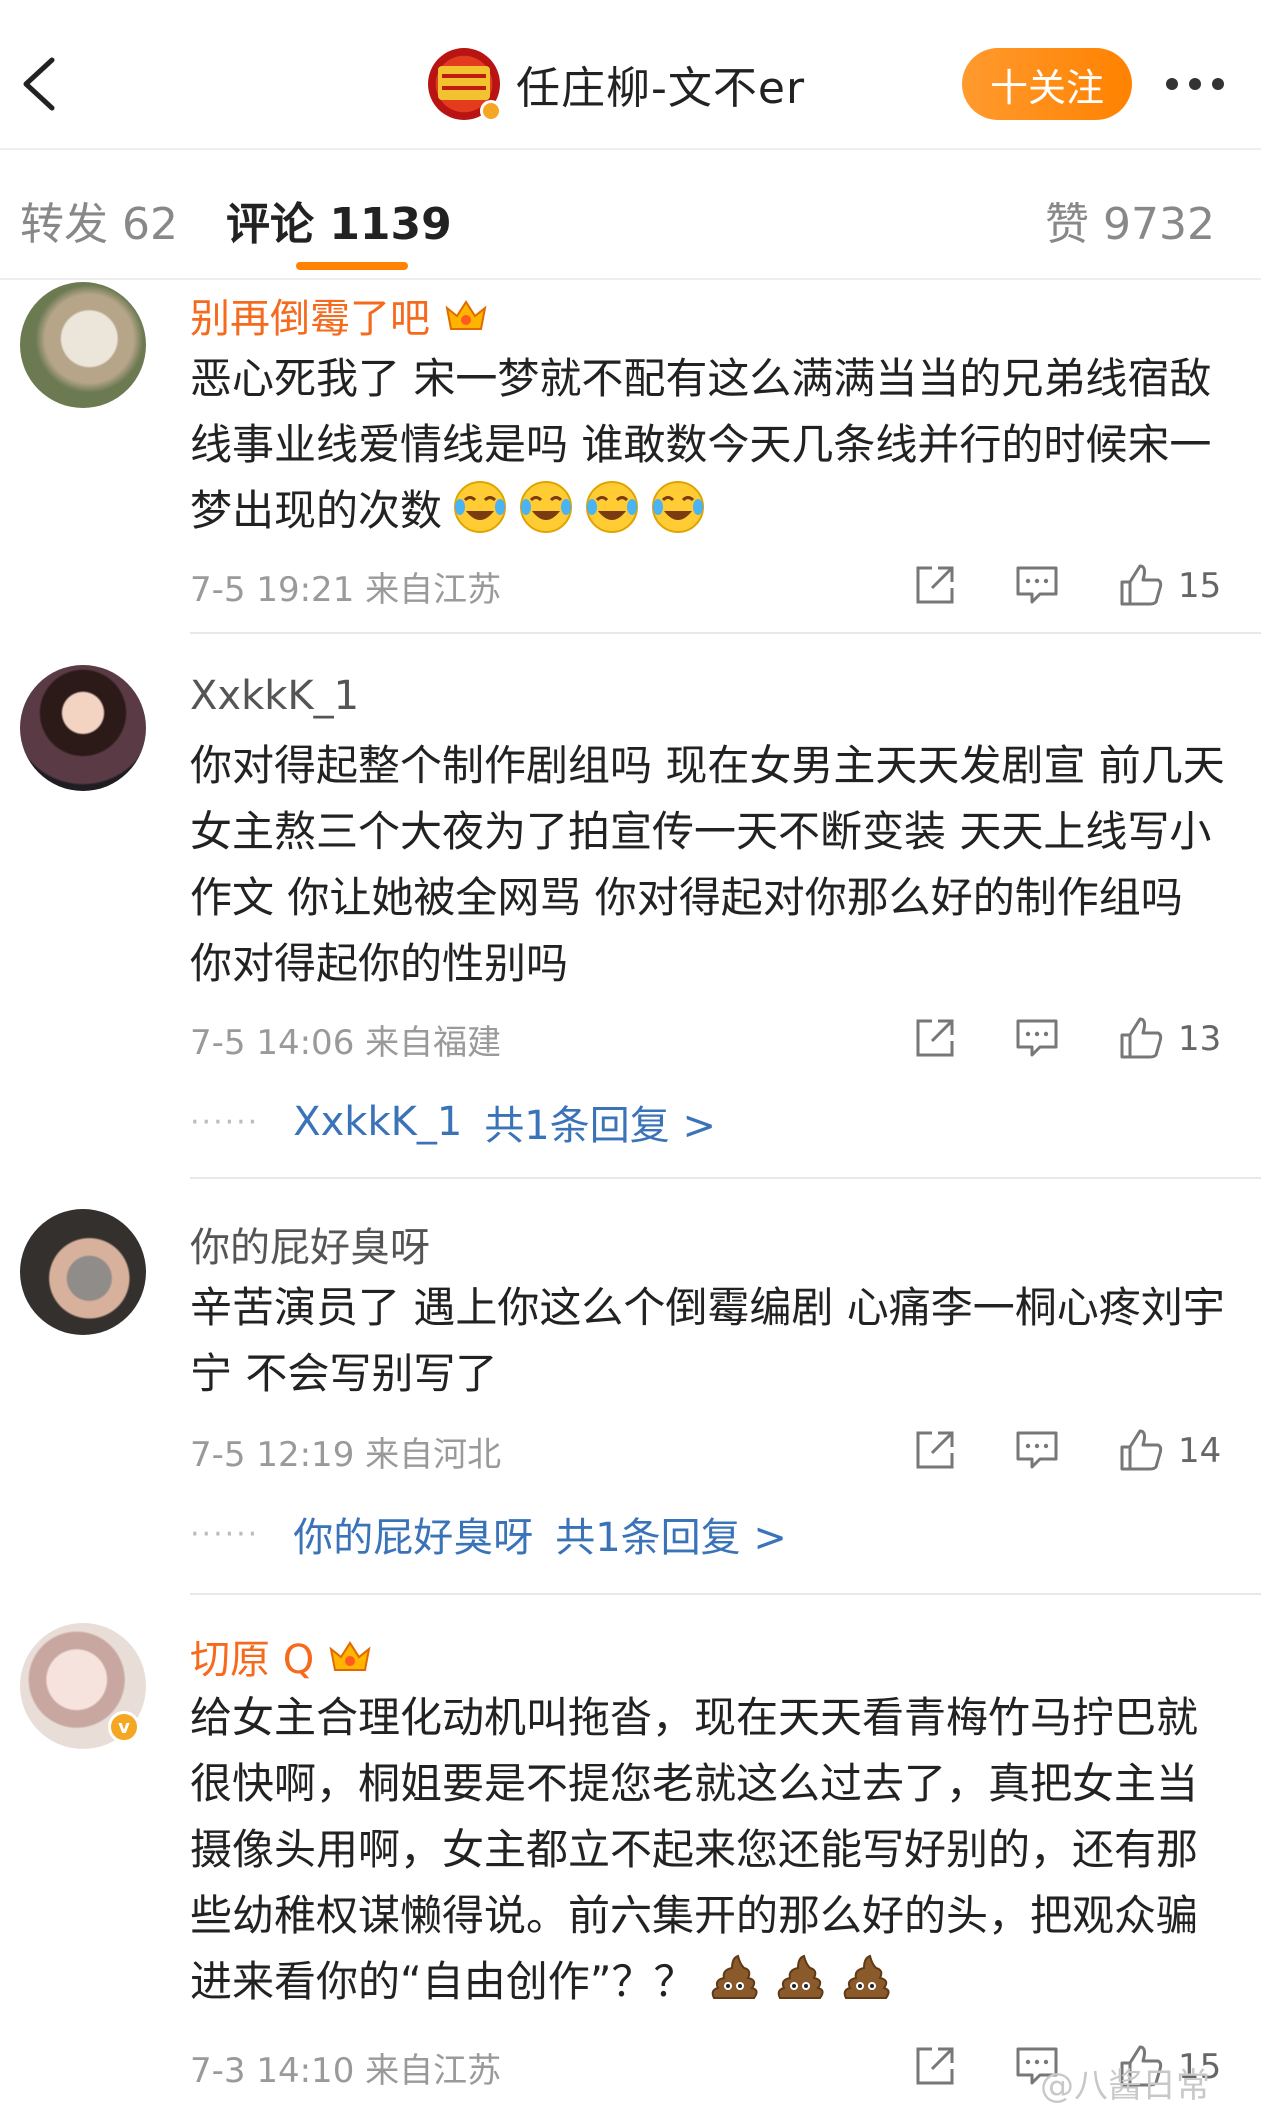 This screenshot has width=1261, height=2107. Describe the element at coordinates (491, 111) in the screenshot. I see `verified-badge-icon` at that location.